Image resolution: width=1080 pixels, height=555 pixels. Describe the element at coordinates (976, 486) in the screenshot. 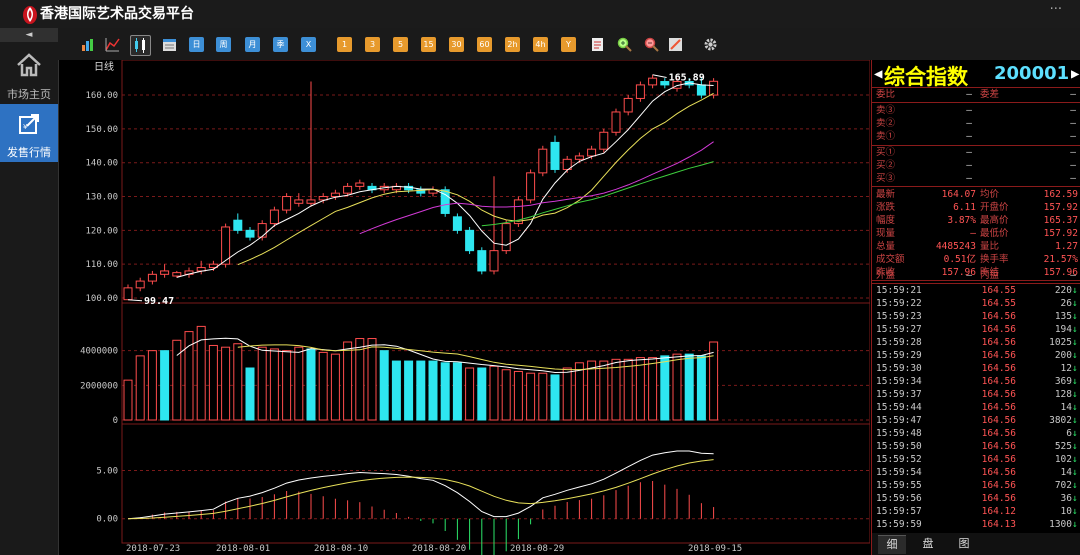

I see `tick-row: 15:59:55 164.56 702 ↓` at that location.